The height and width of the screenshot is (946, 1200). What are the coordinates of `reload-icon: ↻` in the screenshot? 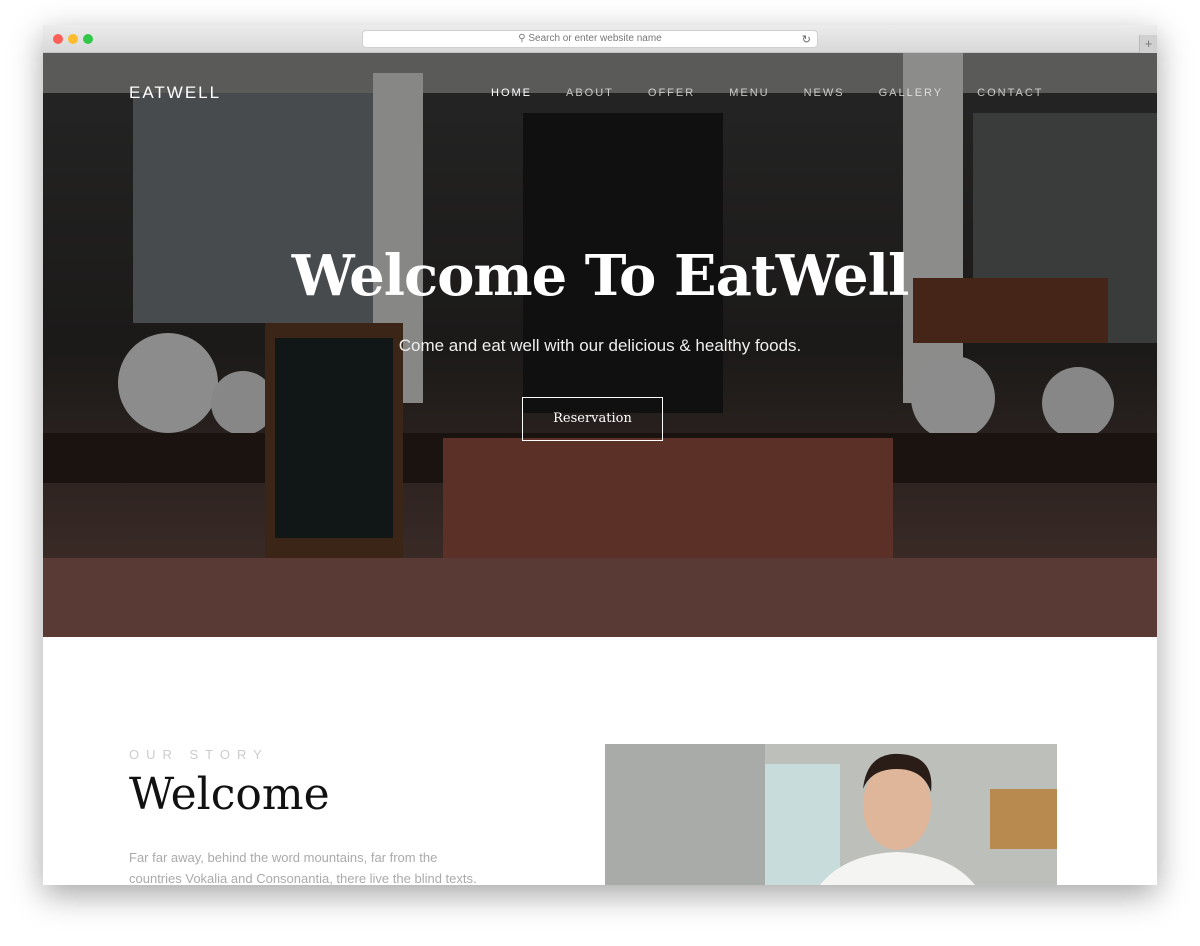 It's located at (806, 40).